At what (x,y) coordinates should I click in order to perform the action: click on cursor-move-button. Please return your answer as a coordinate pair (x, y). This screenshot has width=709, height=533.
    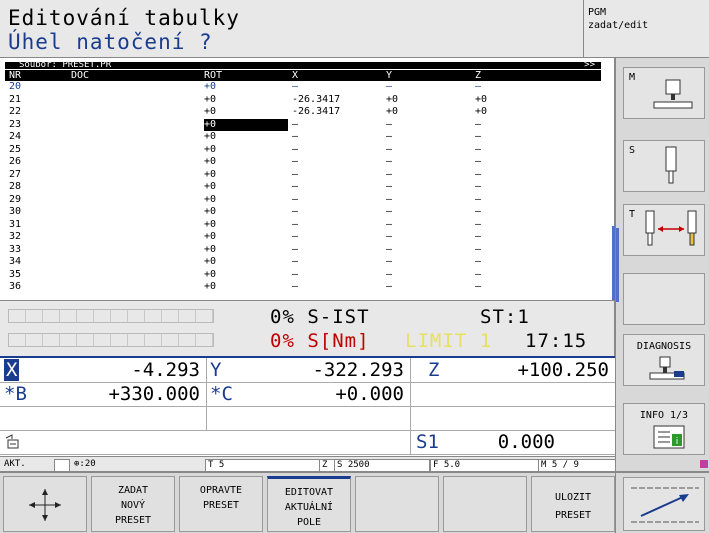
    Looking at the image, I should click on (45, 504).